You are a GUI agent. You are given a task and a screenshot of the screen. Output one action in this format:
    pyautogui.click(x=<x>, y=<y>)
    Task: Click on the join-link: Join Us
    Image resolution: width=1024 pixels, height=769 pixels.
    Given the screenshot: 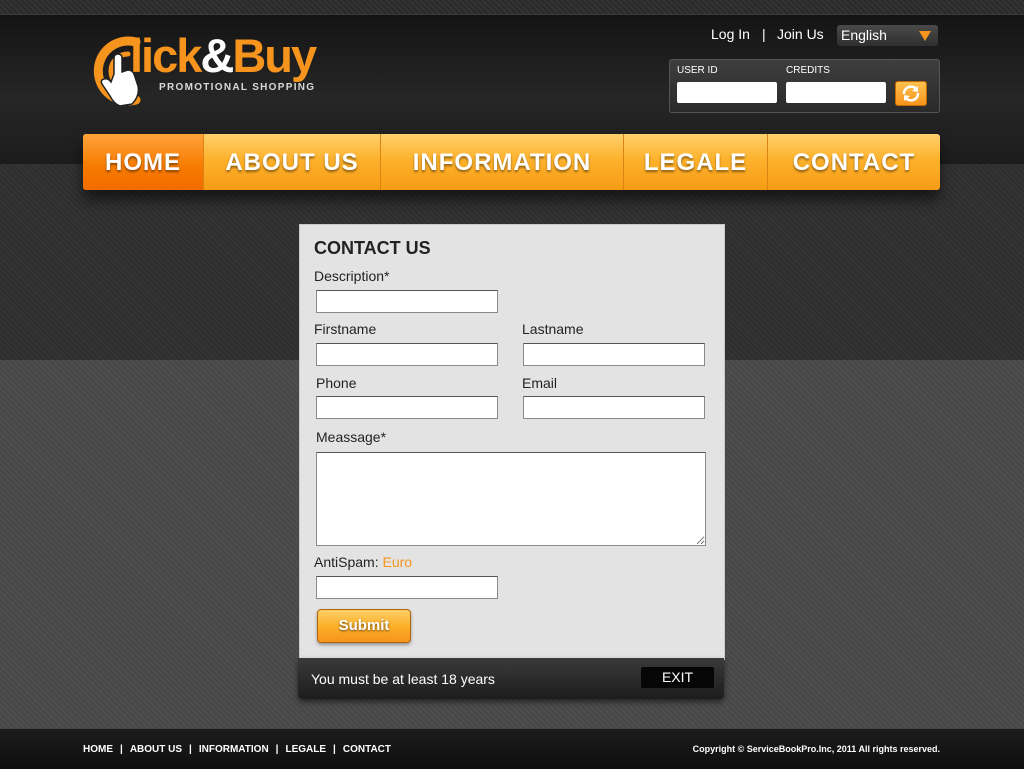 What is the action you would take?
    pyautogui.click(x=800, y=34)
    